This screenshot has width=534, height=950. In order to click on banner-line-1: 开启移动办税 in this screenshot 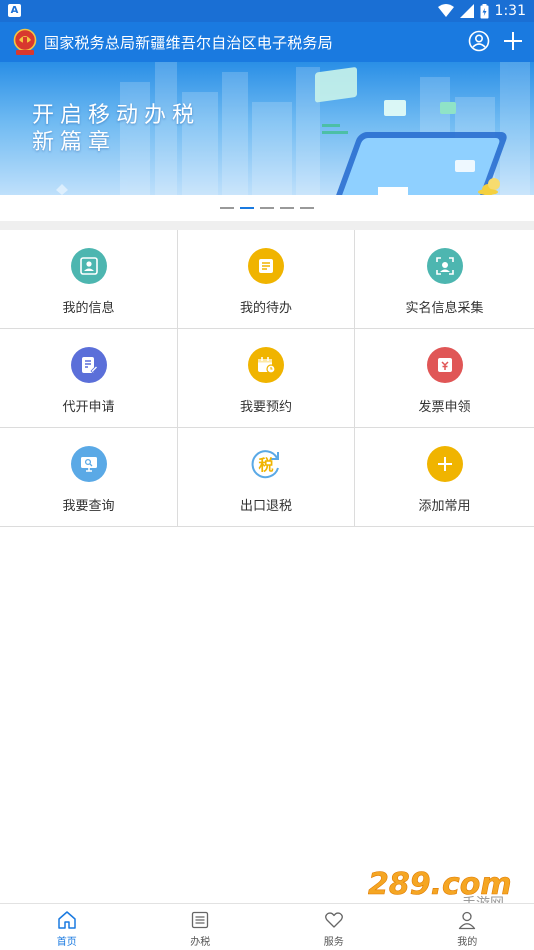, I will do `click(116, 115)`.